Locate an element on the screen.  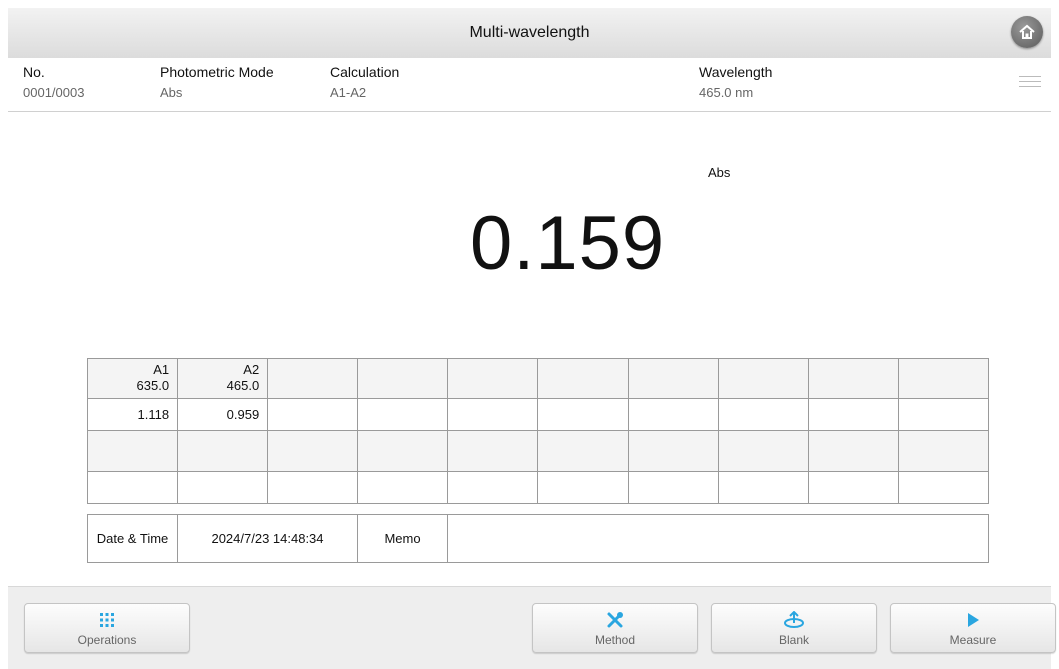
blank-label: Blank is located at coordinates (794, 639).